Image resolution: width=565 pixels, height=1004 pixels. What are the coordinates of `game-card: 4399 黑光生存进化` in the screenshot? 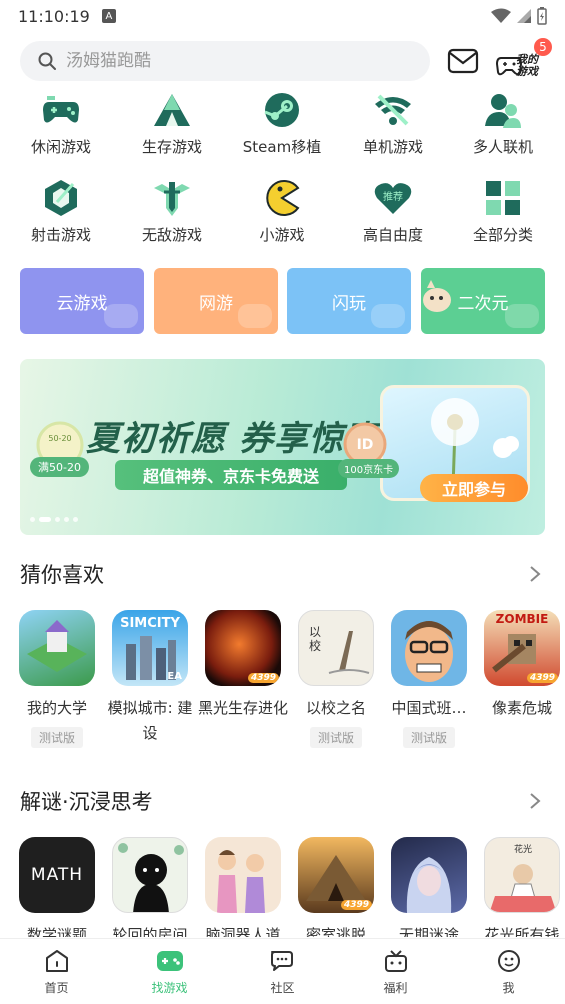 It's located at (243, 665).